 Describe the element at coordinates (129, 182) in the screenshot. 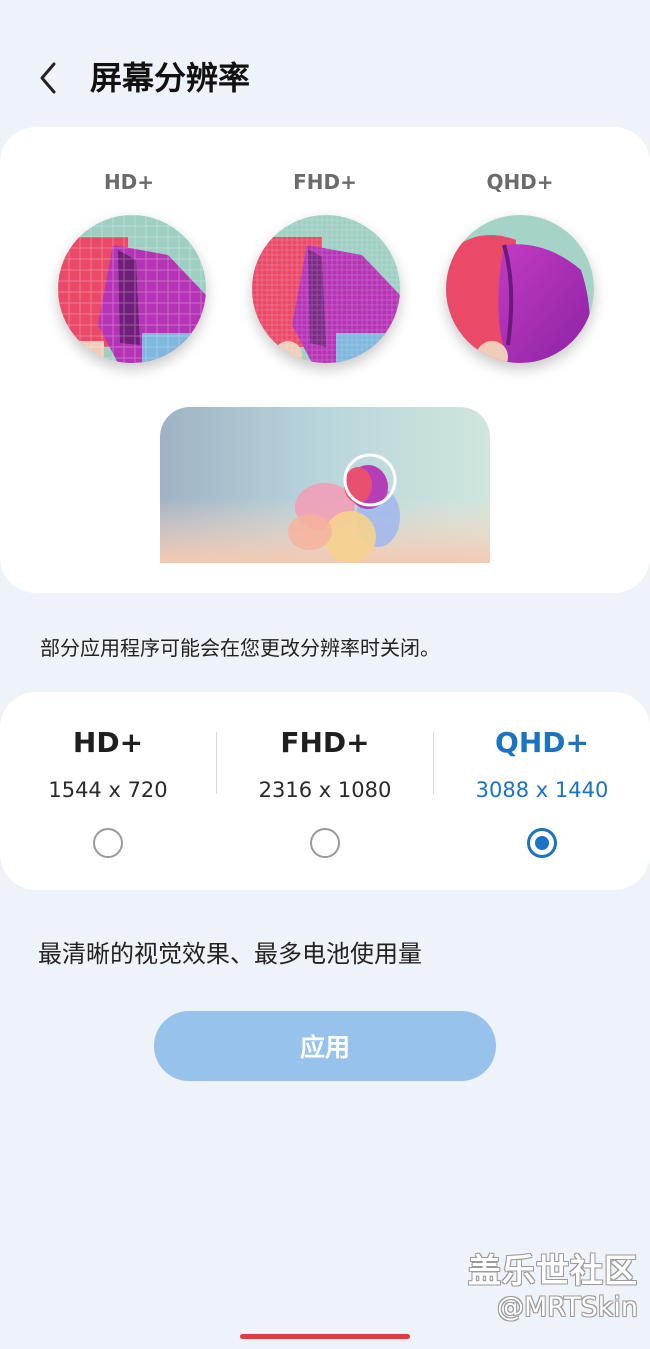

I see `preview-label-hd: HD+` at that location.